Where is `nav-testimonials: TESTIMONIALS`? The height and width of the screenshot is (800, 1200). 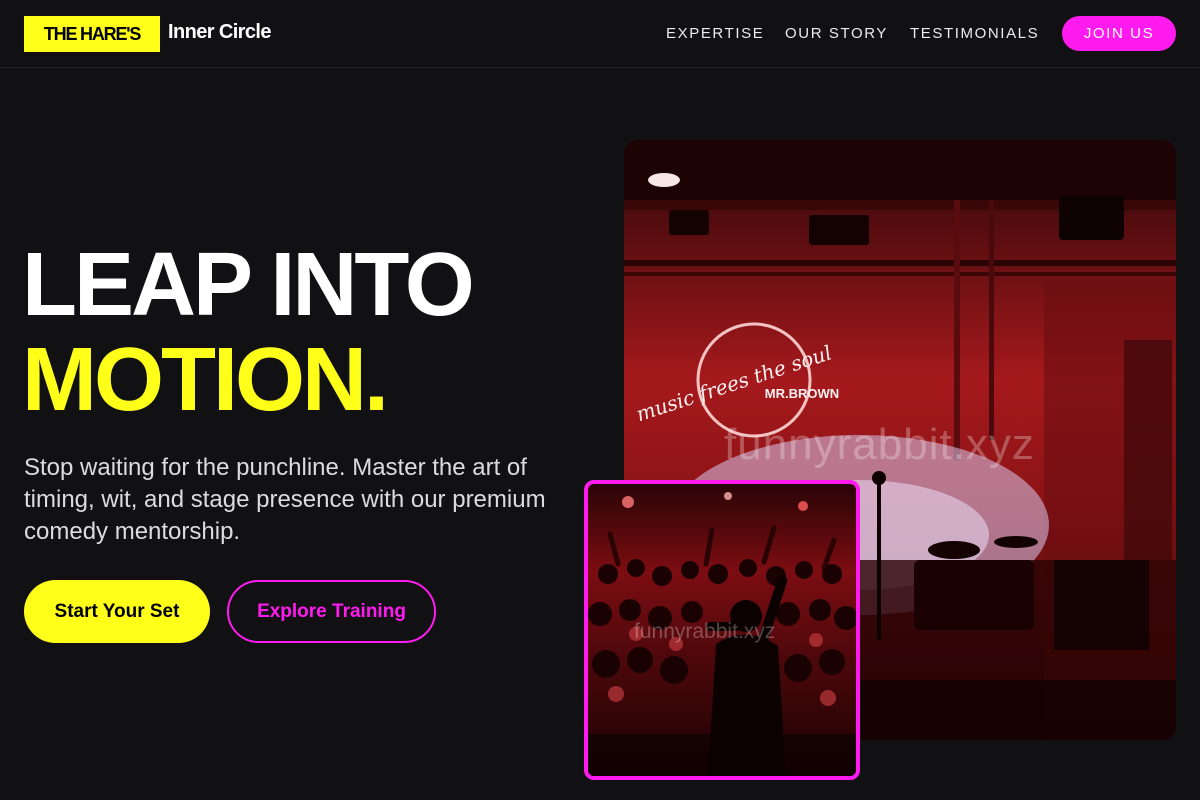 nav-testimonials: TESTIMONIALS is located at coordinates (974, 33).